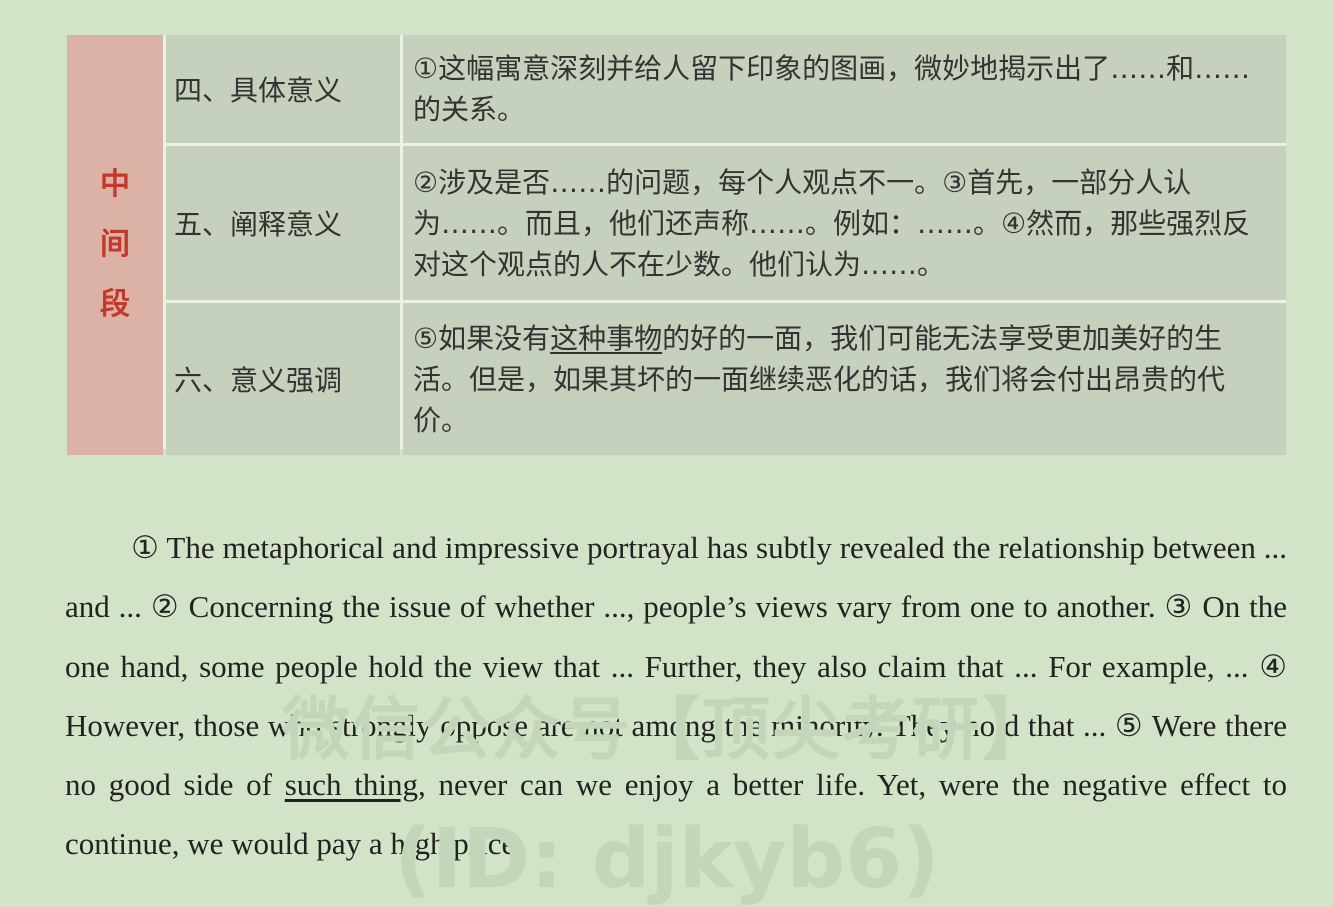 This screenshot has height=907, width=1334. Describe the element at coordinates (832, 89) in the screenshot. I see `row-text: ①这幅寓意深刻并给人留下印象的图画，微妙地揭示出了……和……的关系。` at that location.